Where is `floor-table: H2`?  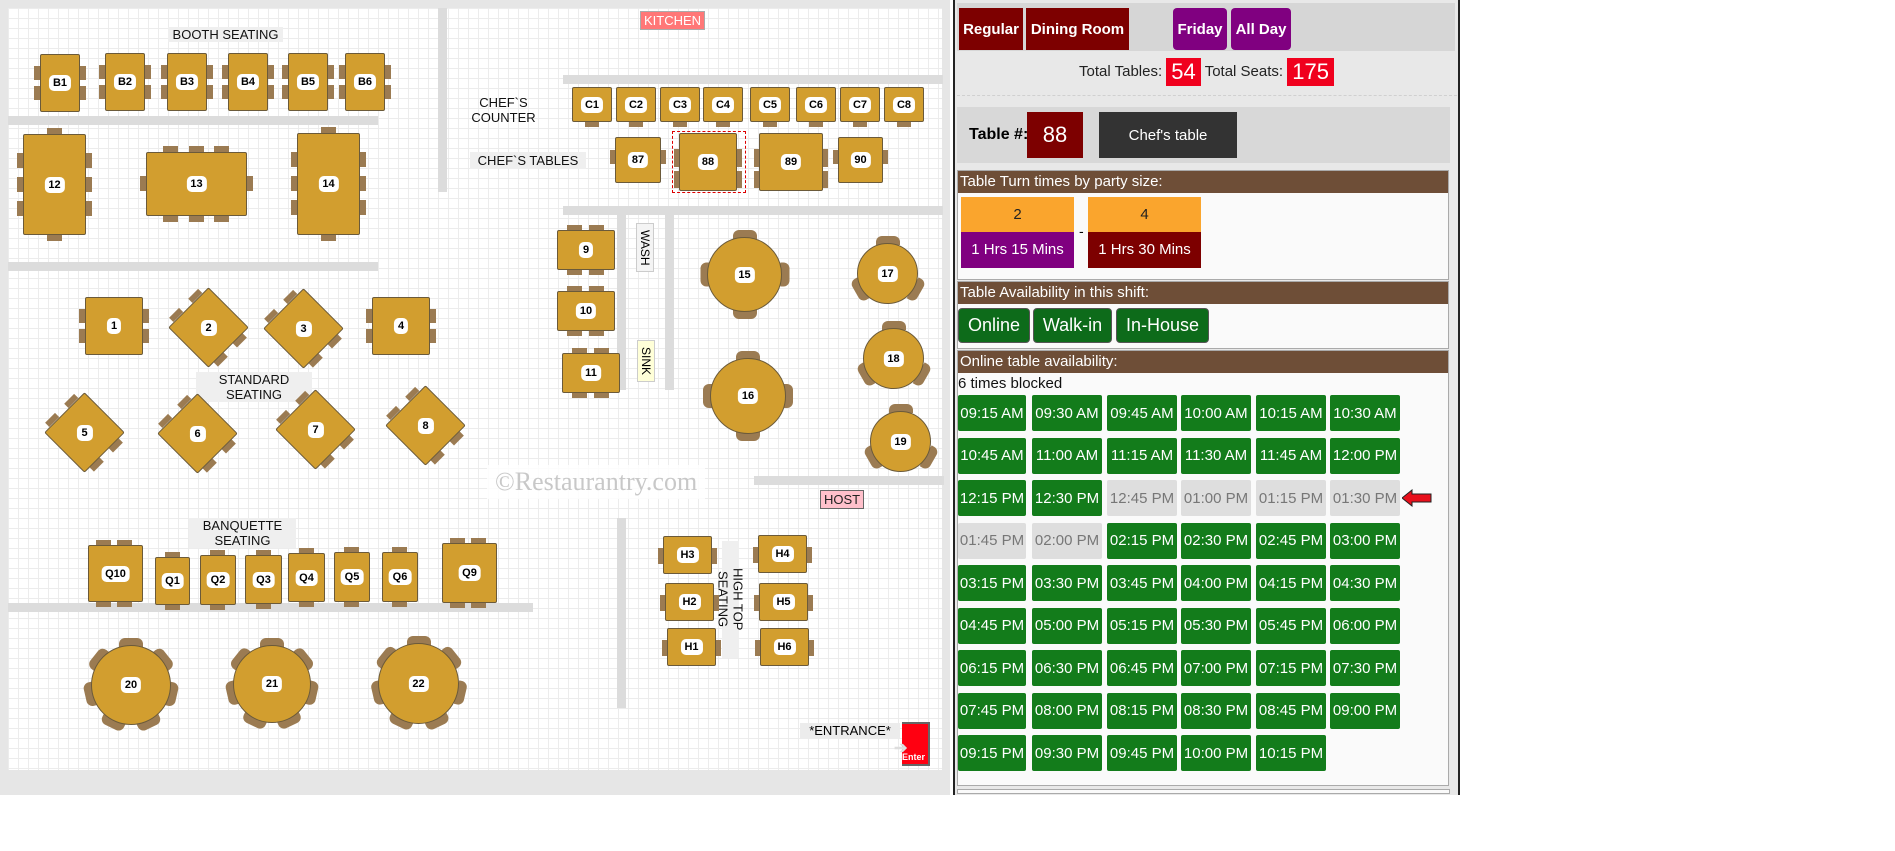
floor-table: H2 is located at coordinates (689, 602).